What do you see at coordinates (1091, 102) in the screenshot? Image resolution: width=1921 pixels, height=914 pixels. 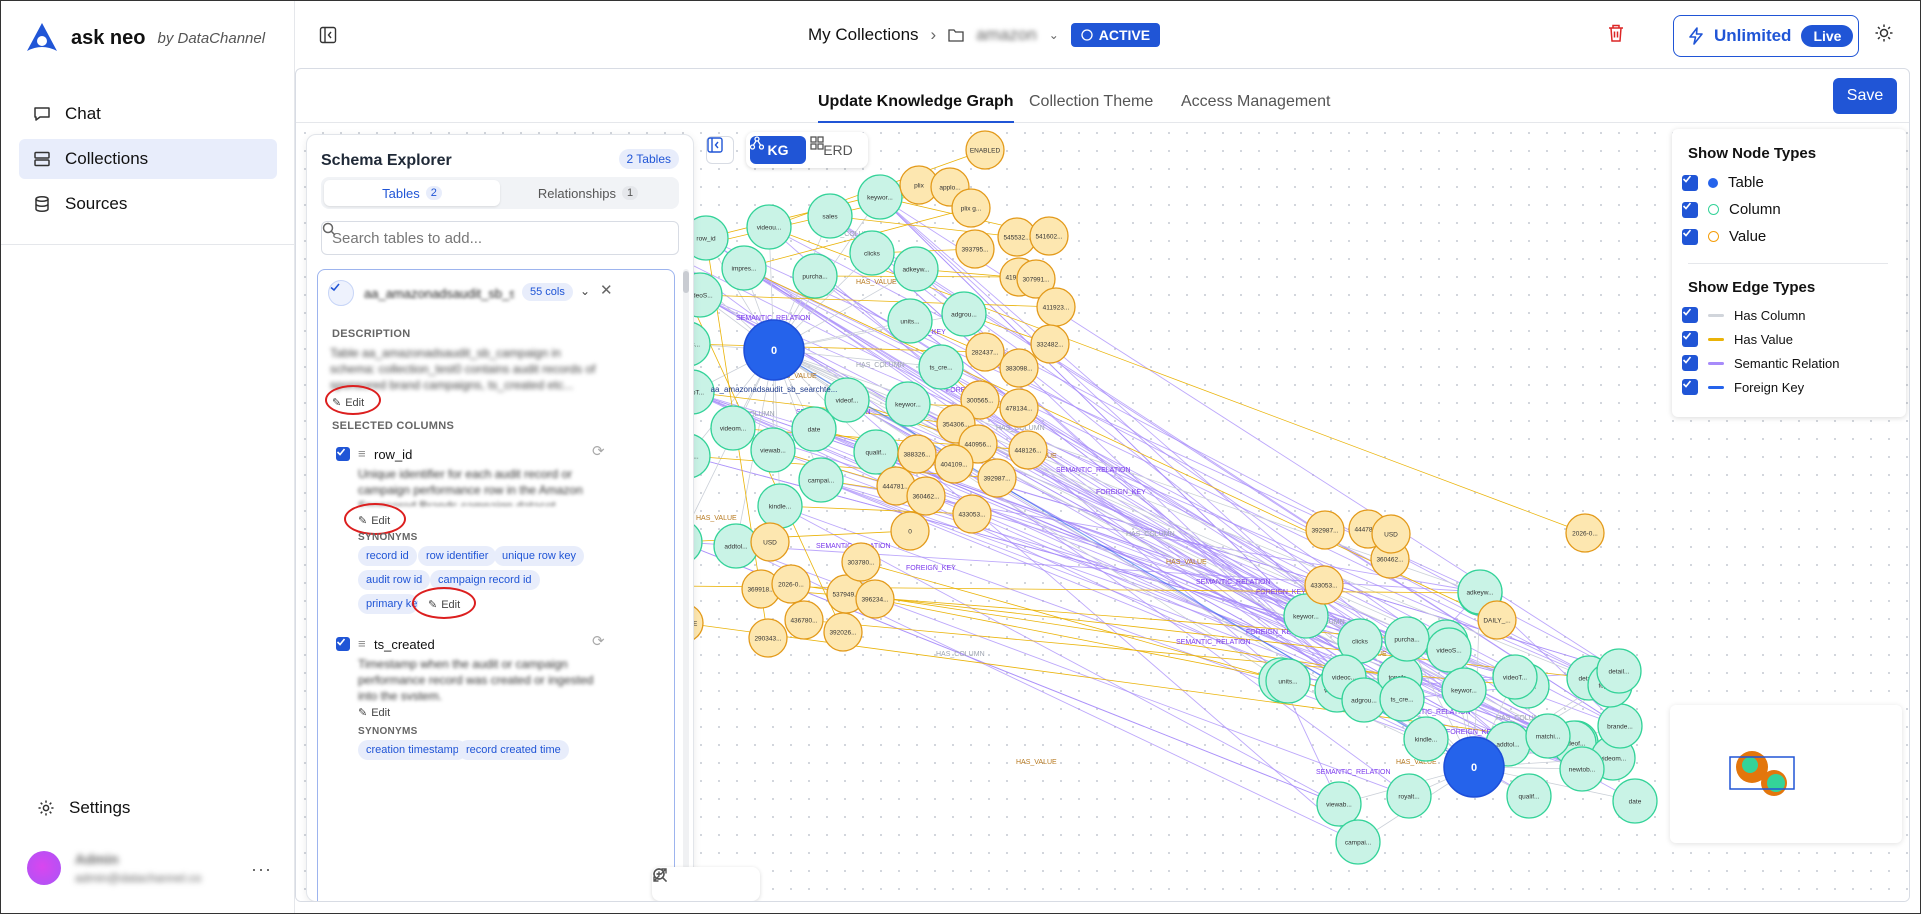 I see `tab-collection-theme: Collection Theme` at bounding box center [1091, 102].